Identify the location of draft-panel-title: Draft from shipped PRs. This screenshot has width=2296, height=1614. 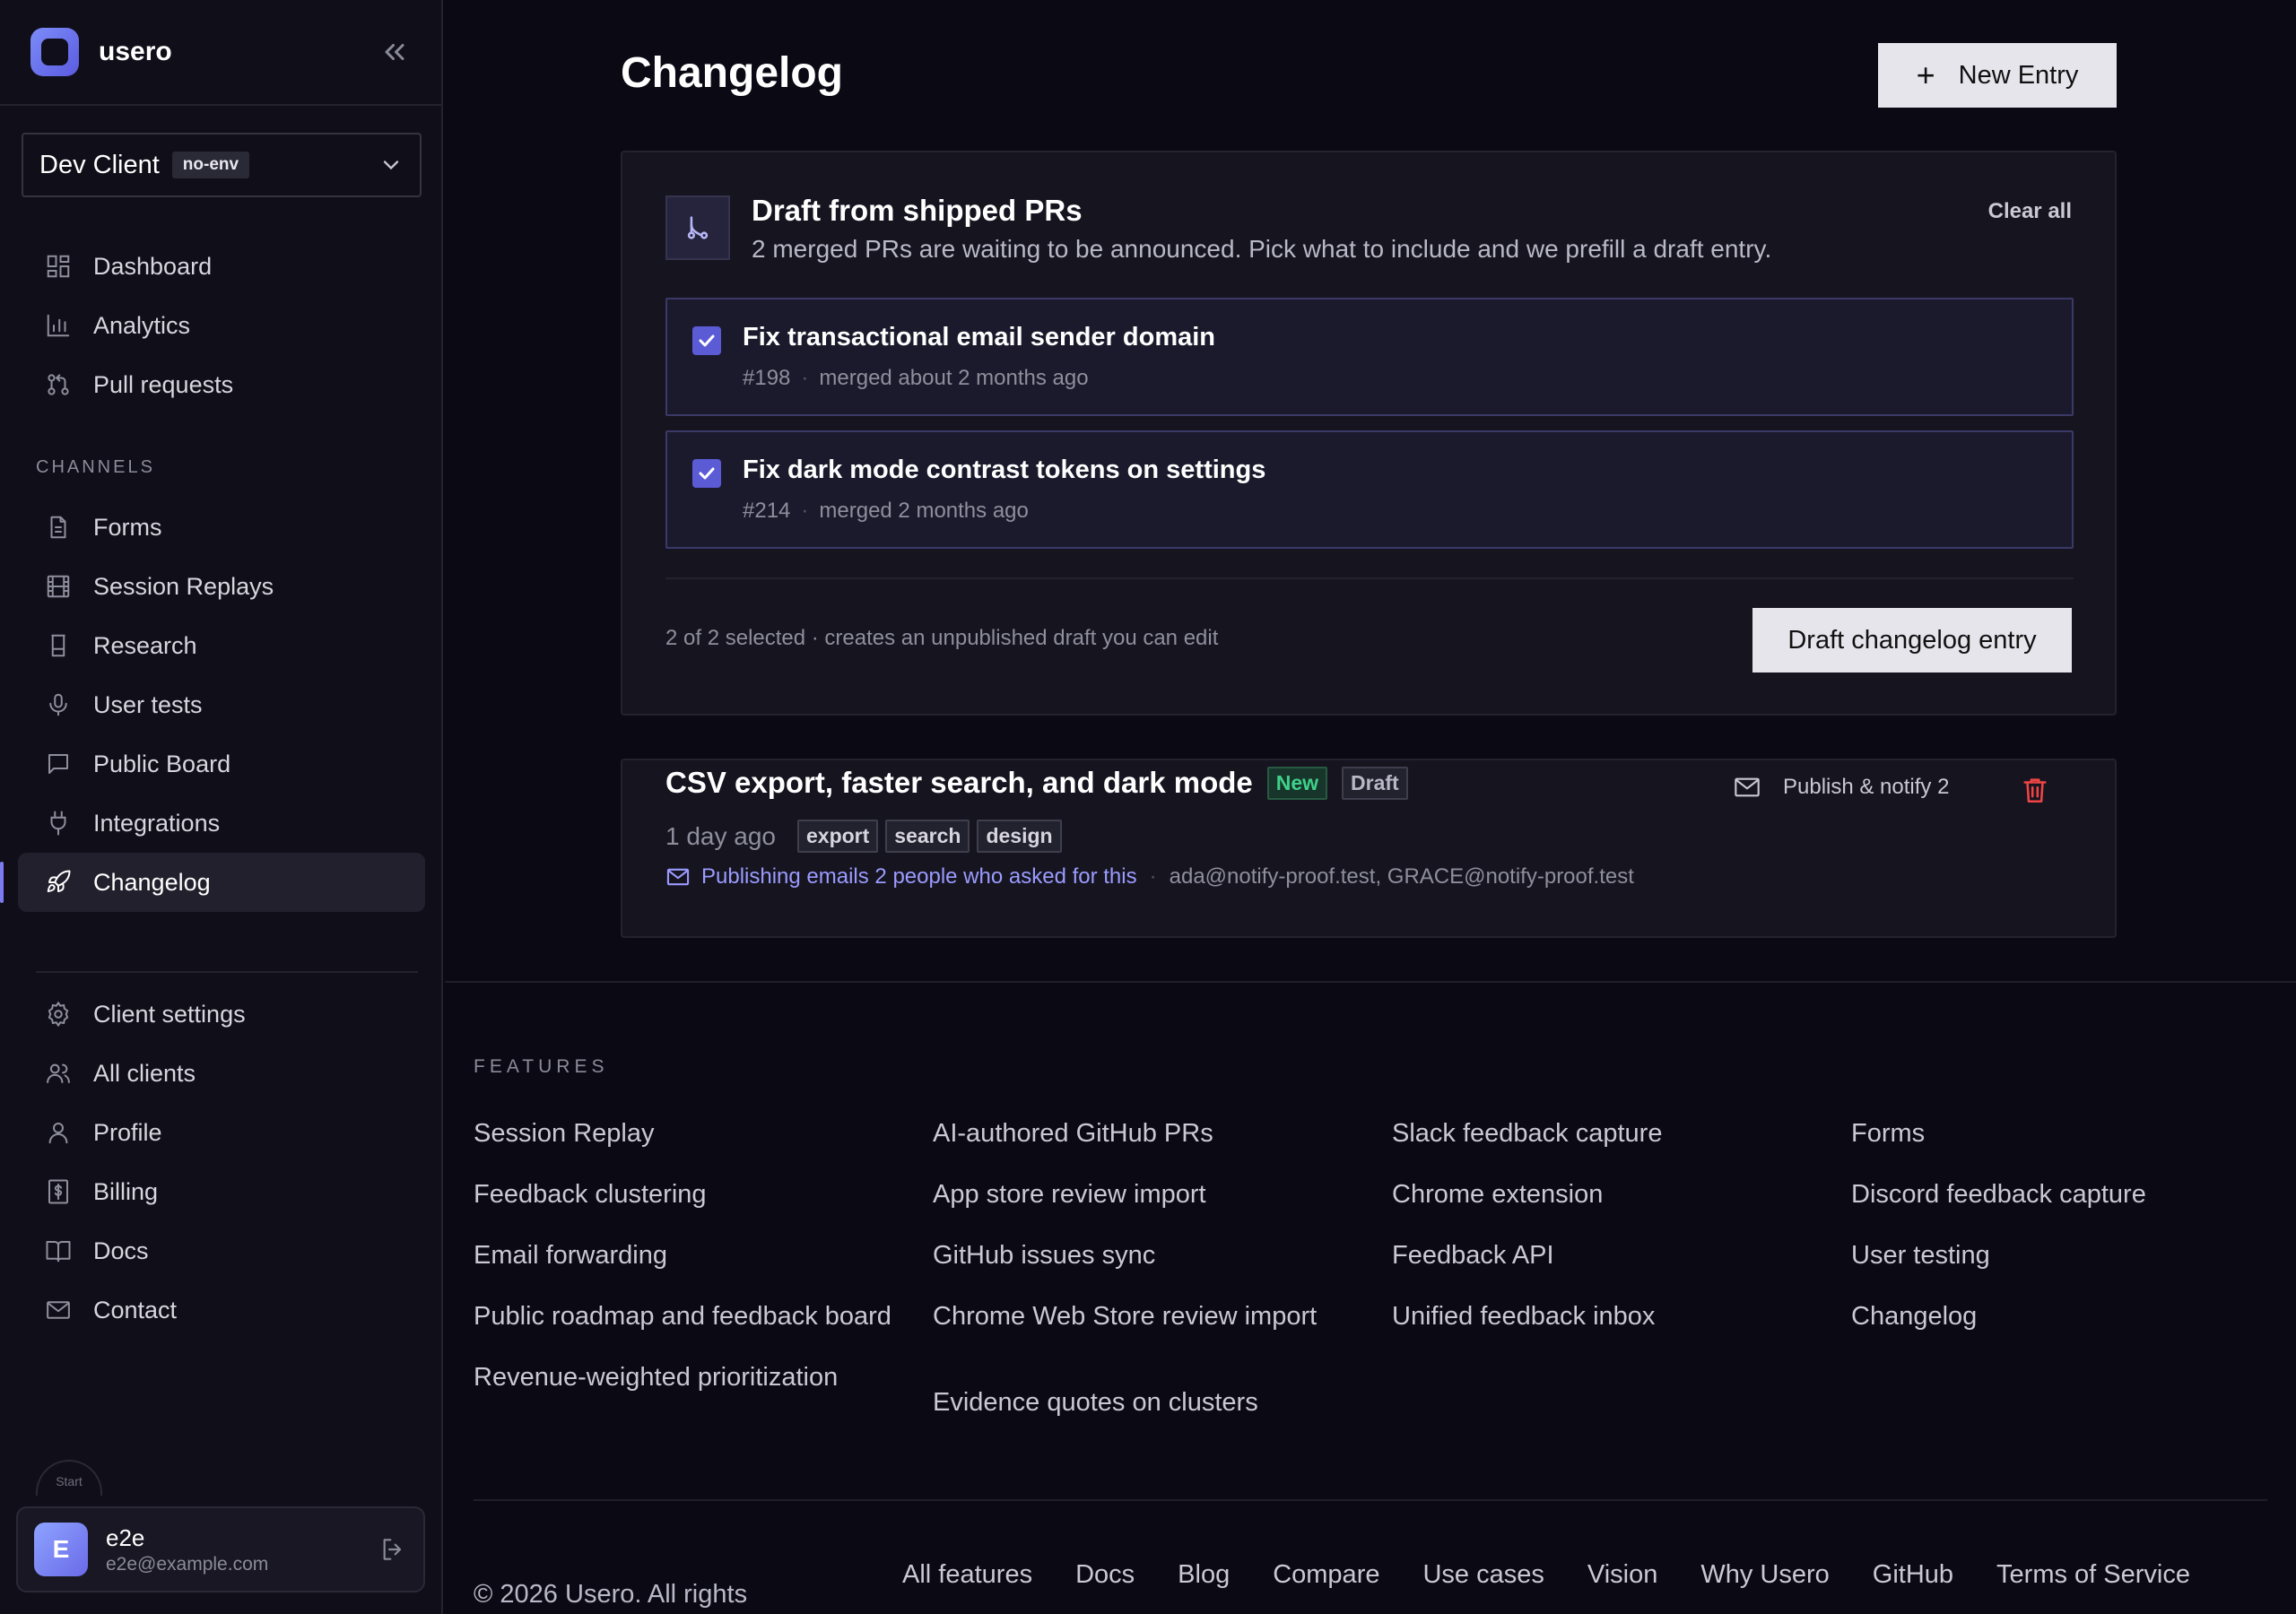
(917, 210).